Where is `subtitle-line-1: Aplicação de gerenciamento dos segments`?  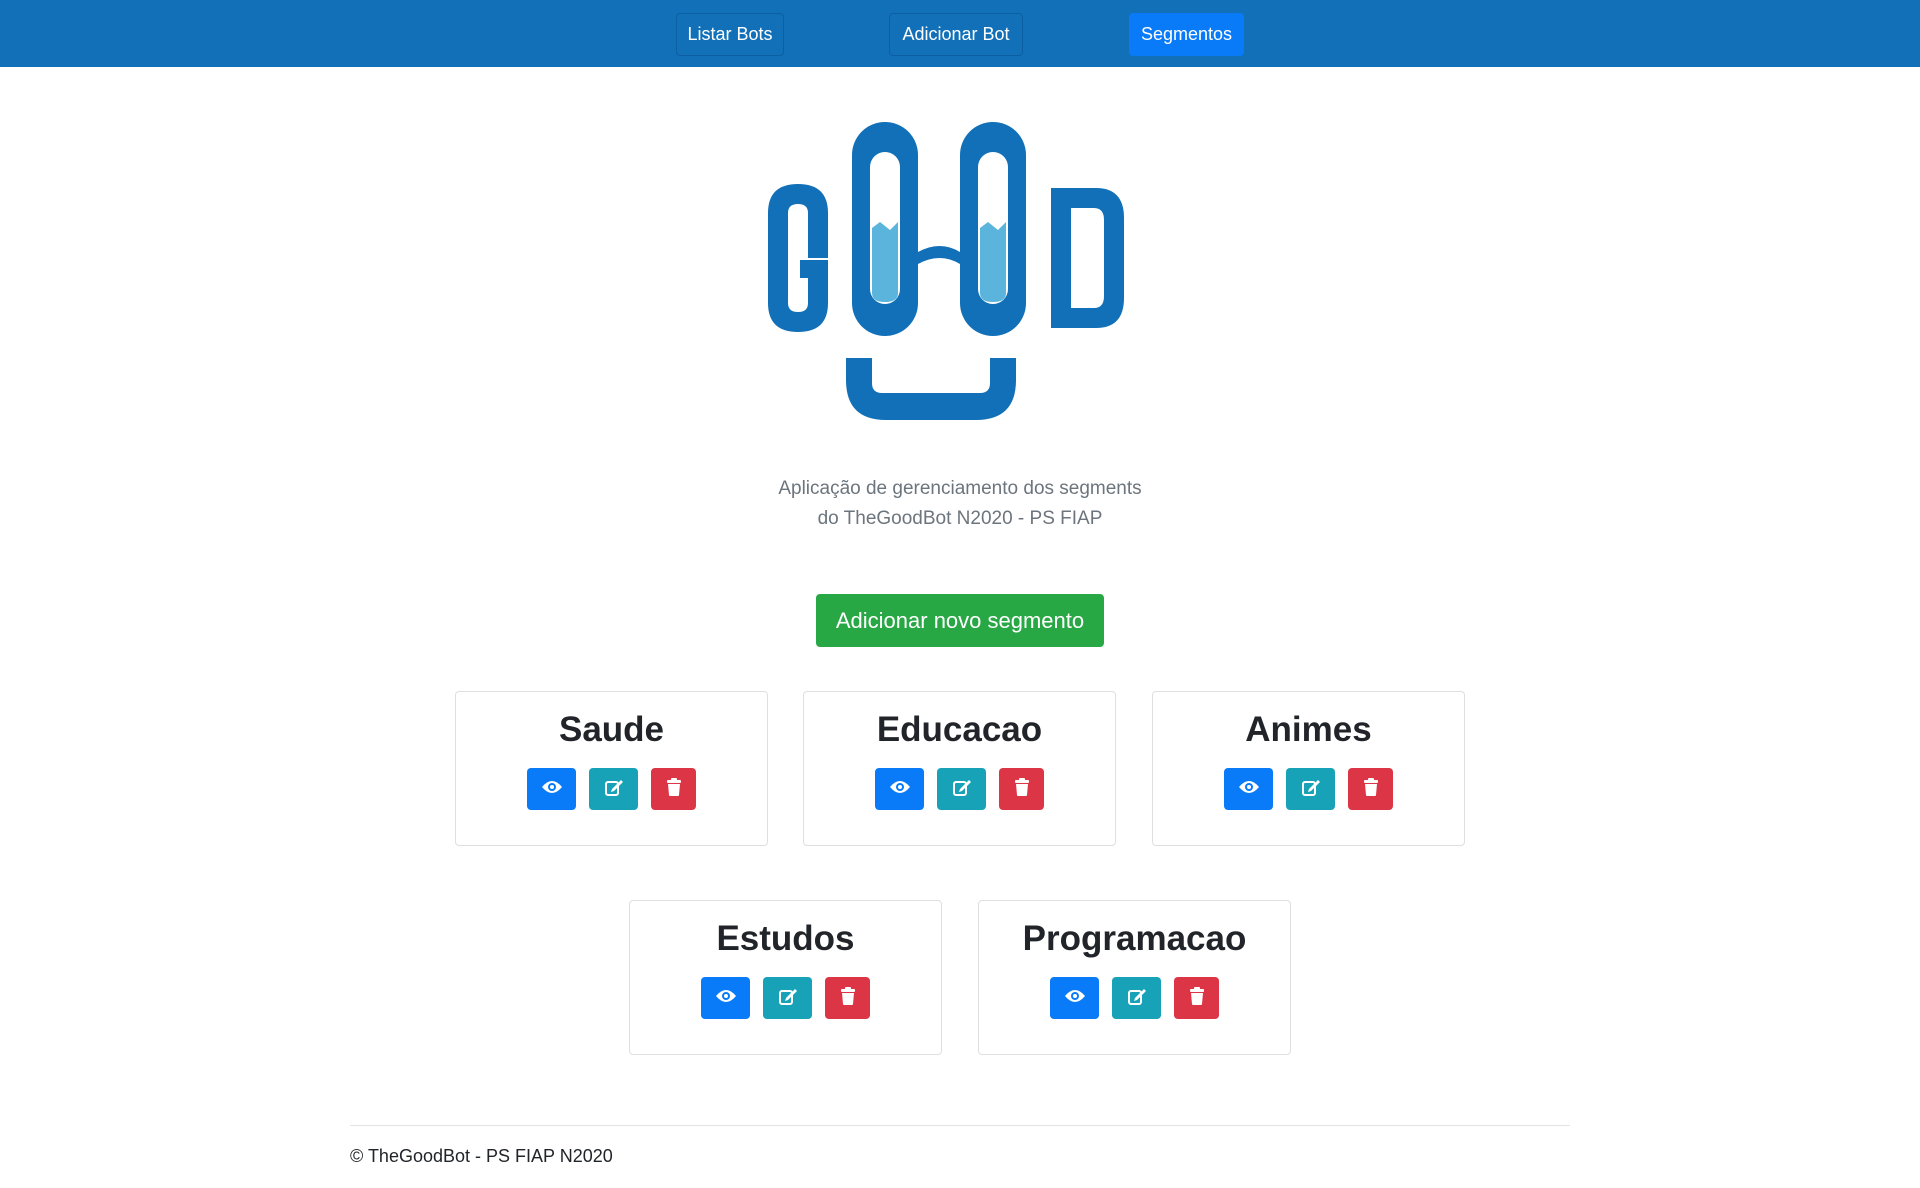
subtitle-line-1: Aplicação de gerenciamento dos segments is located at coordinates (960, 488).